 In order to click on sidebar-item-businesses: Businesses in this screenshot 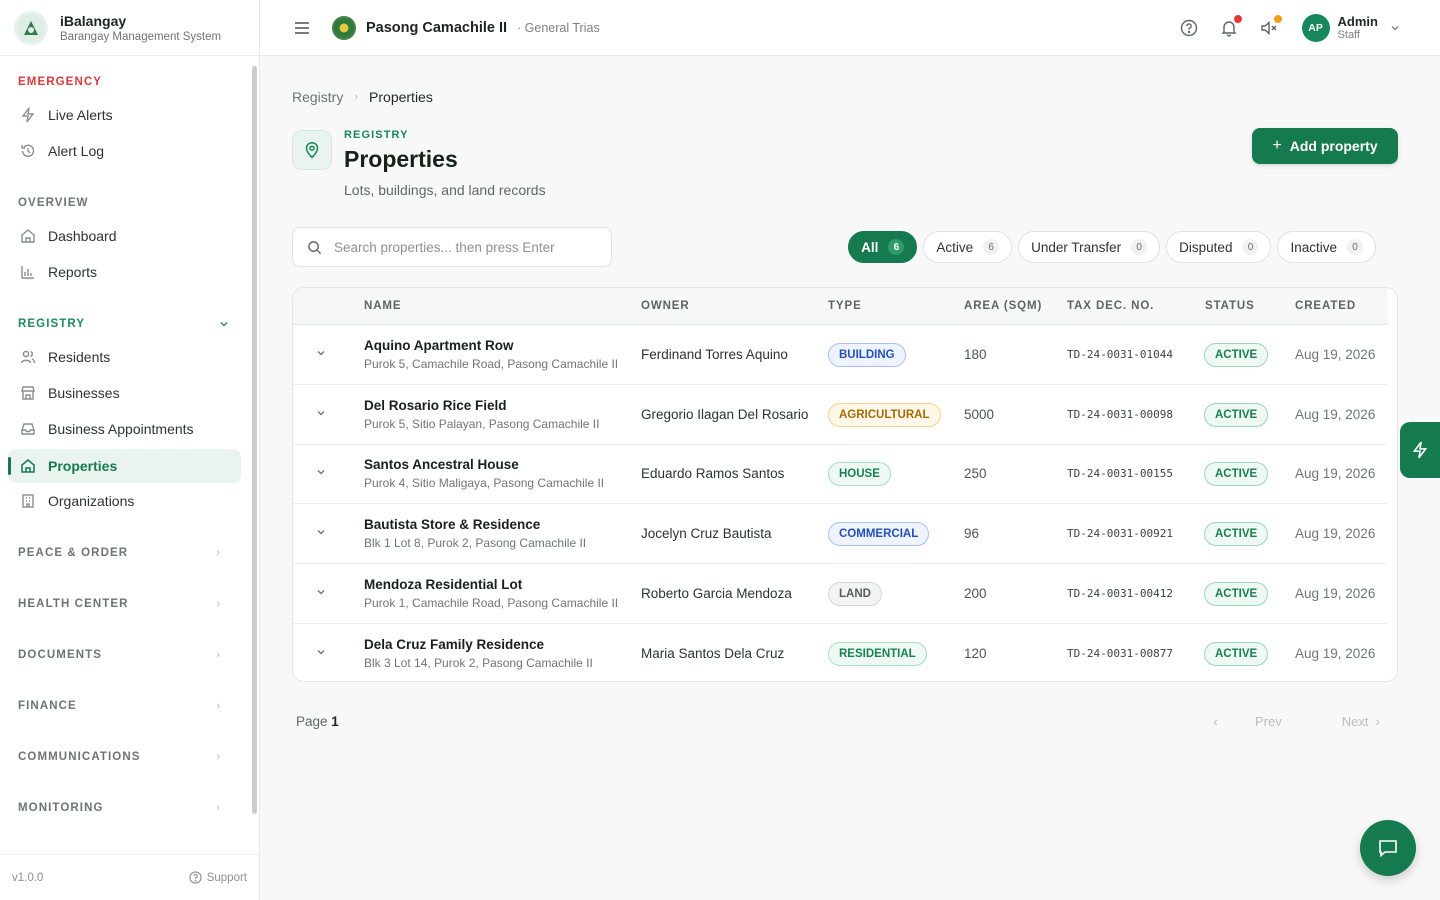, I will do `click(124, 393)`.